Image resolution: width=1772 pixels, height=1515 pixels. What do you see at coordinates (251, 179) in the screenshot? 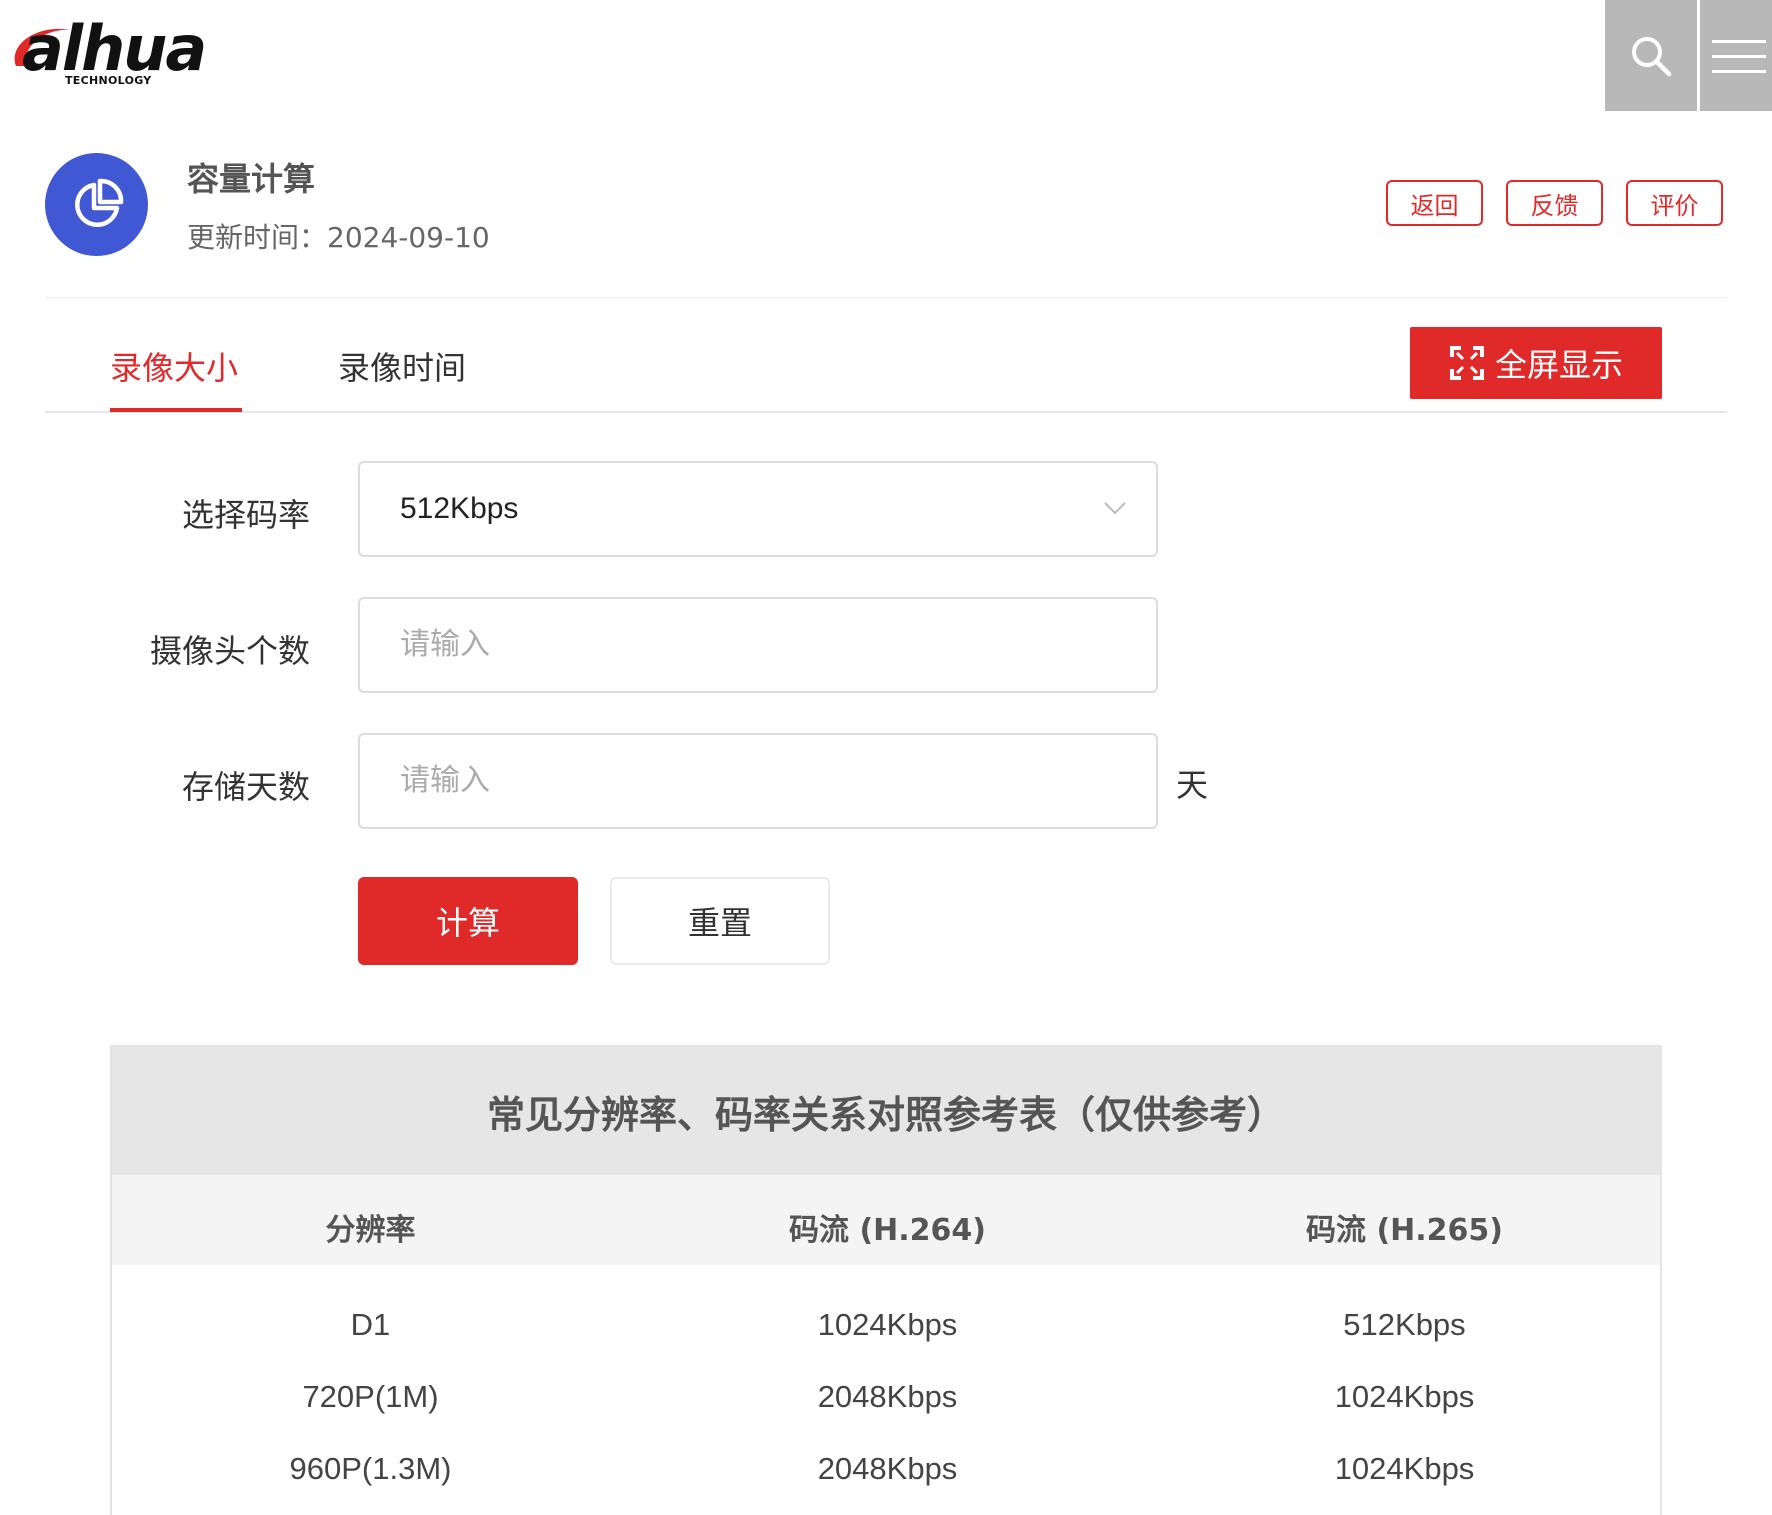
I see `page-title: 容量计算` at bounding box center [251, 179].